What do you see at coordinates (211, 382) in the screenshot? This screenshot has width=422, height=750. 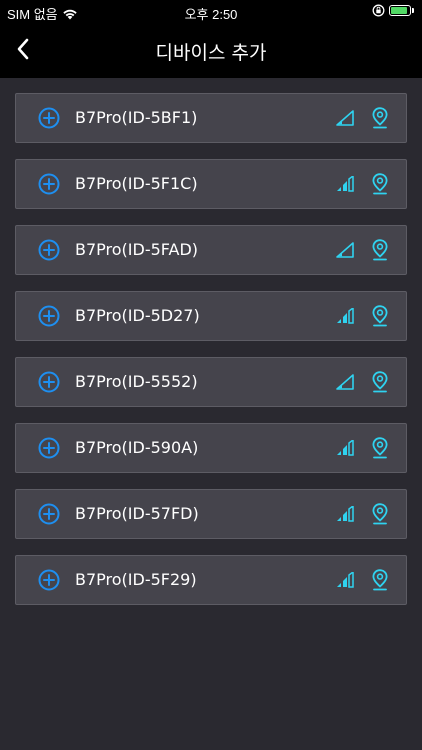 I see `device-row: B7Pro(ID-5552)` at bounding box center [211, 382].